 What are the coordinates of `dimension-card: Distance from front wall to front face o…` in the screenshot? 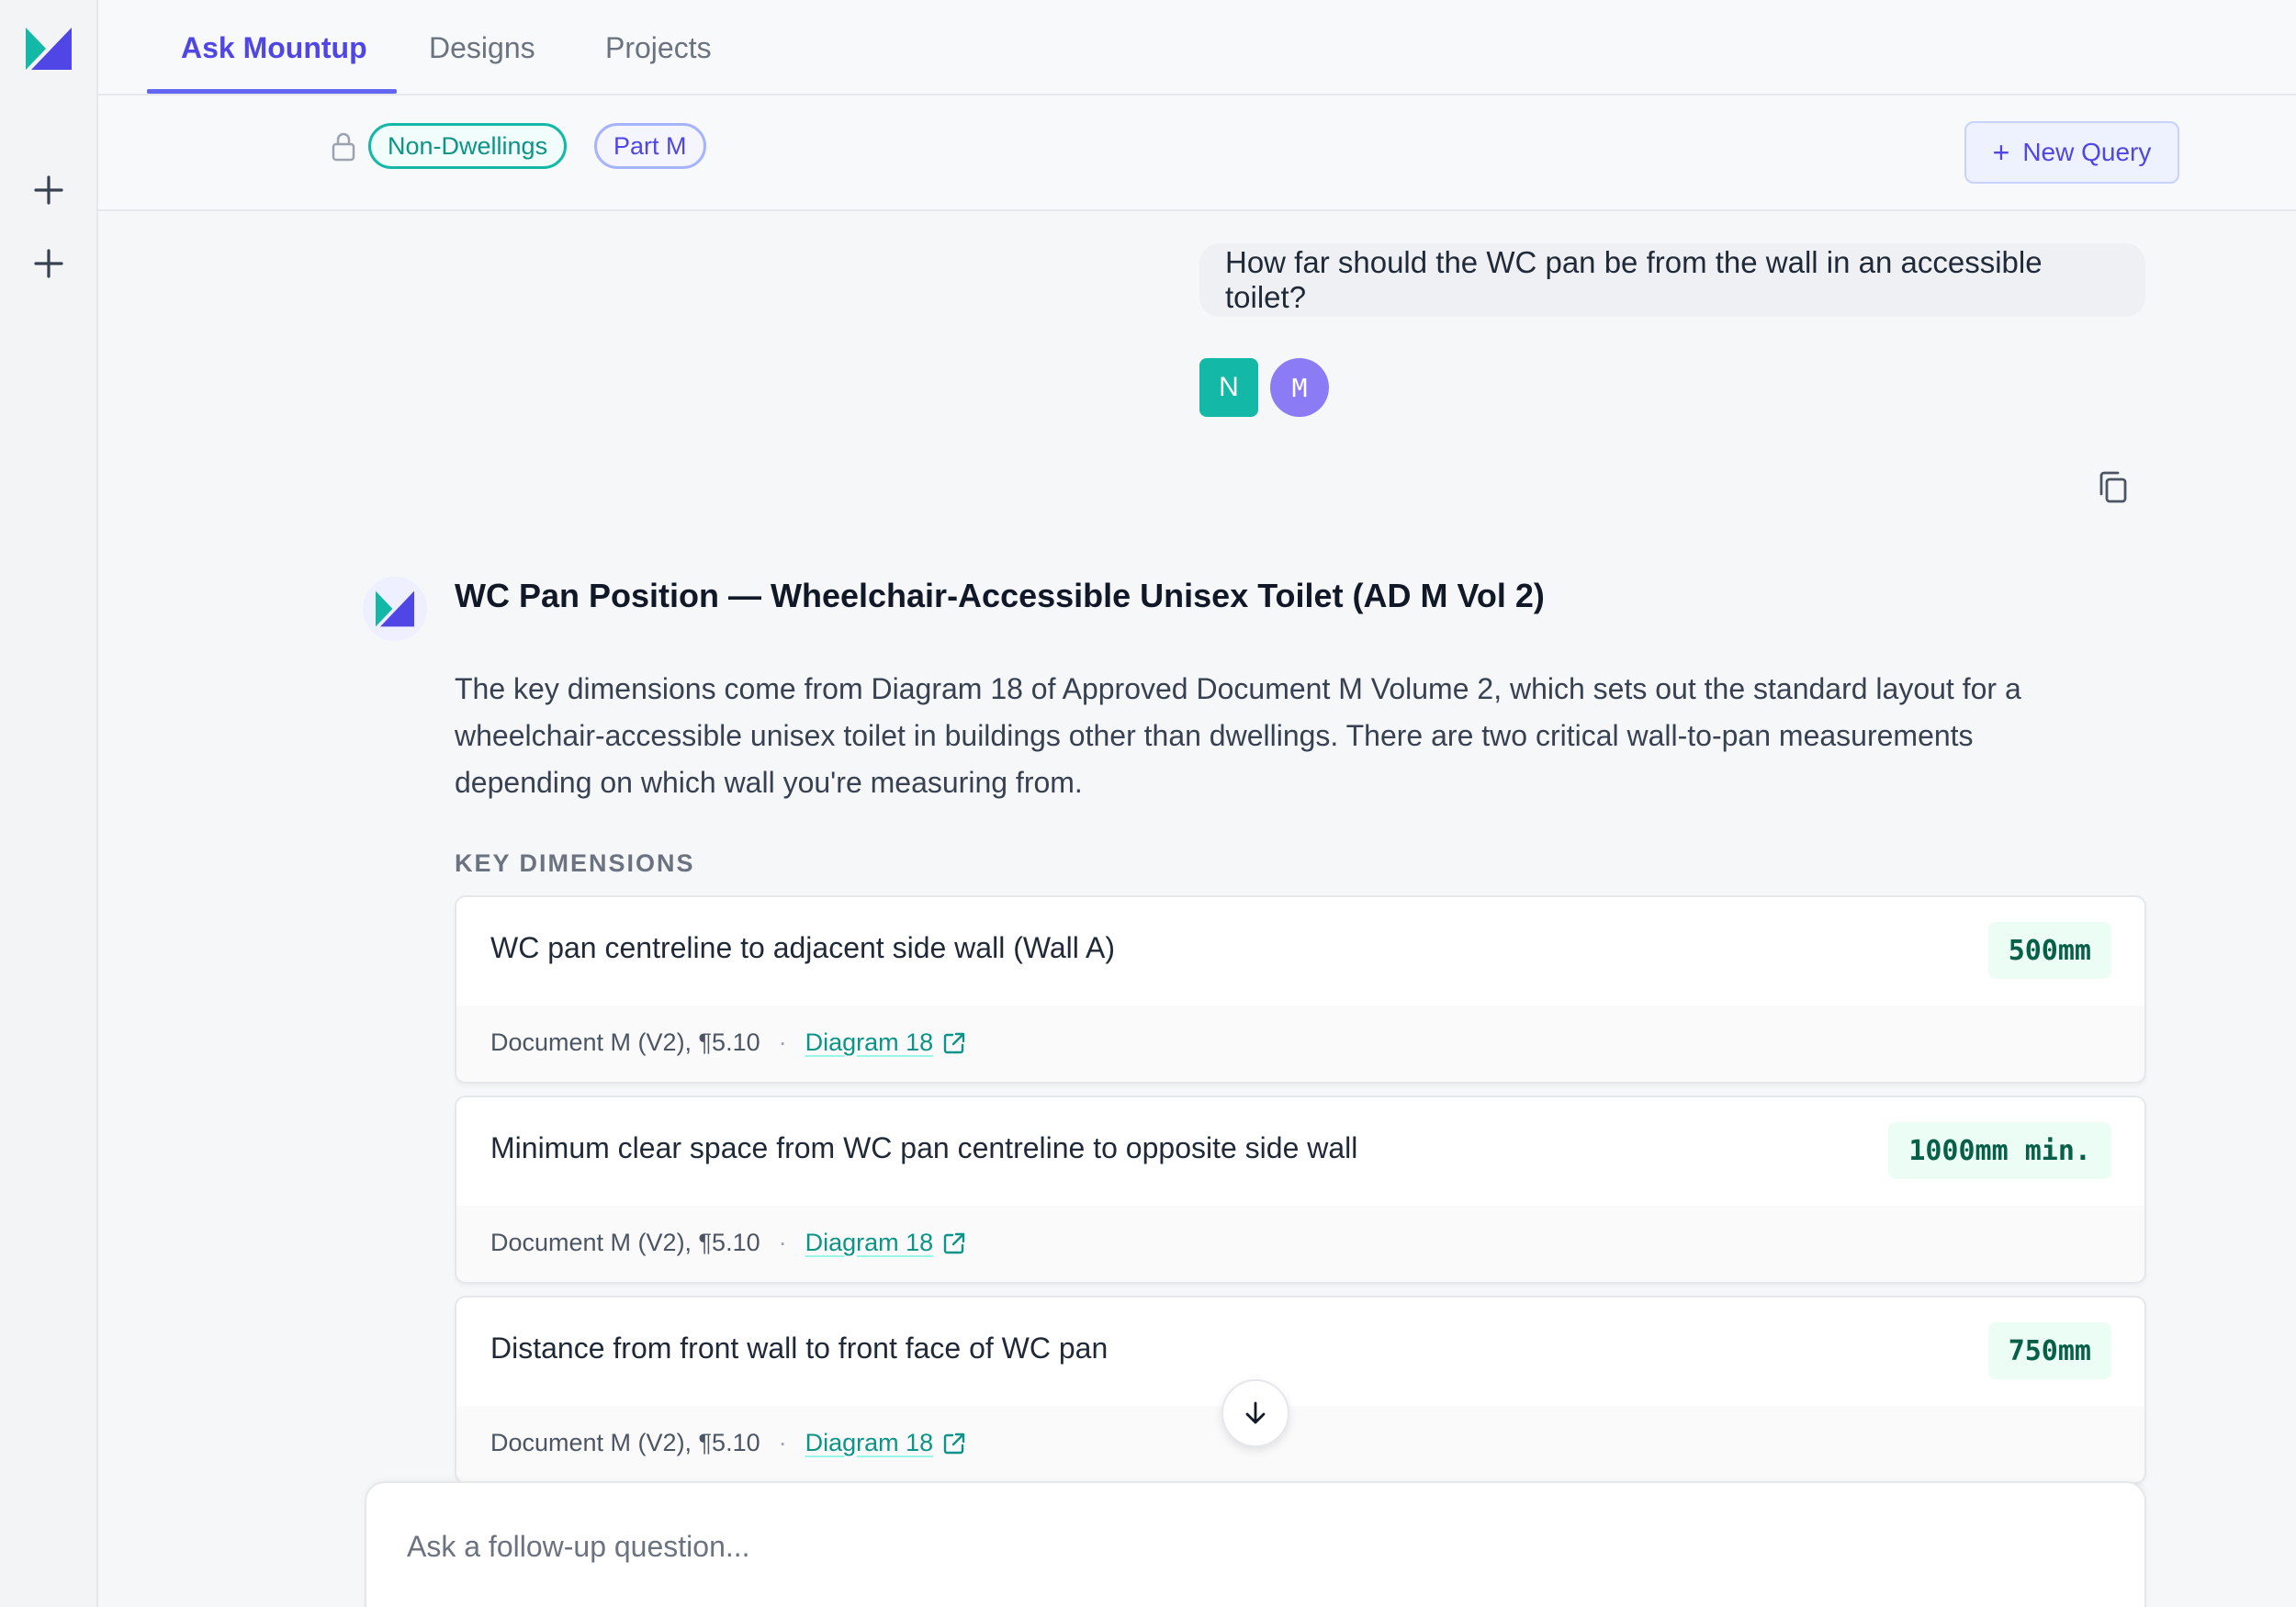 It's located at (1300, 1390).